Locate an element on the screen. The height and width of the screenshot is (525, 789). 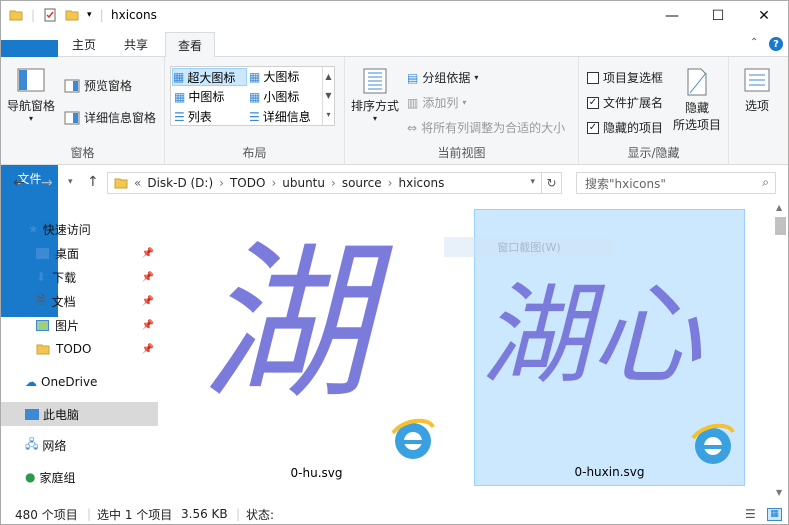
up-icon: ↑ is located at coordinates (93, 182).